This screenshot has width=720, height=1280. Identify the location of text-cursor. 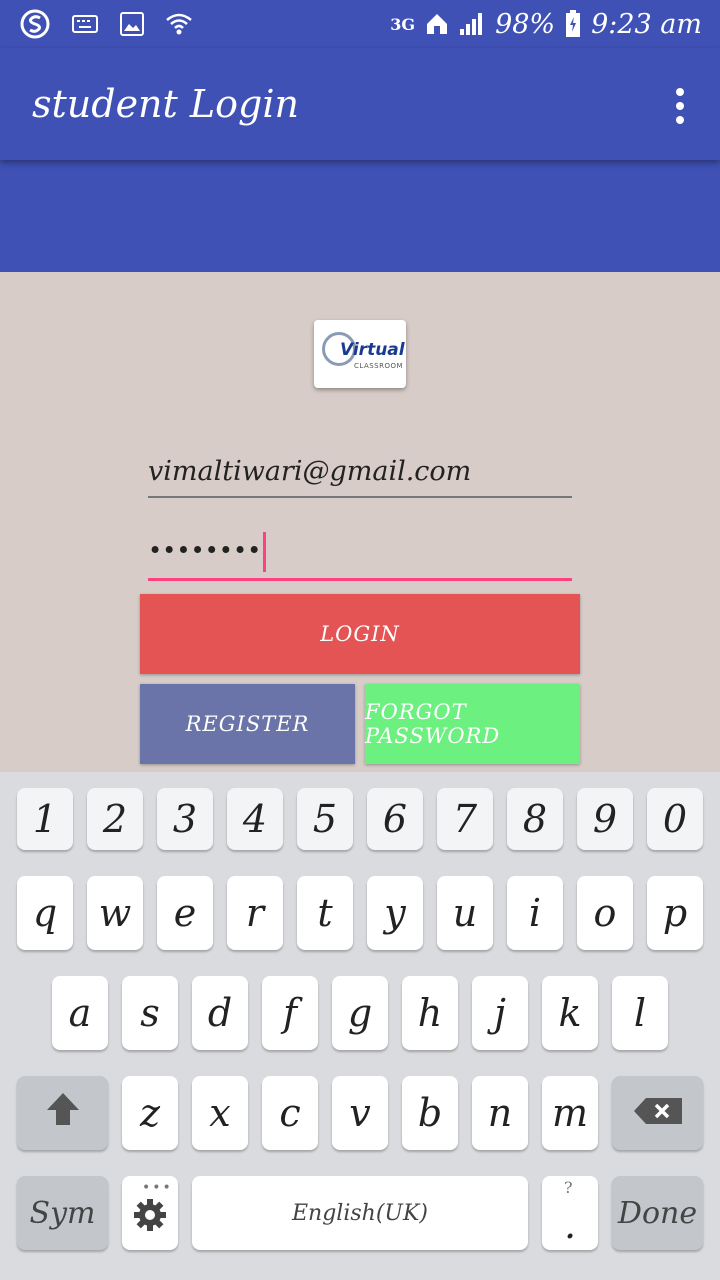
(265, 552).